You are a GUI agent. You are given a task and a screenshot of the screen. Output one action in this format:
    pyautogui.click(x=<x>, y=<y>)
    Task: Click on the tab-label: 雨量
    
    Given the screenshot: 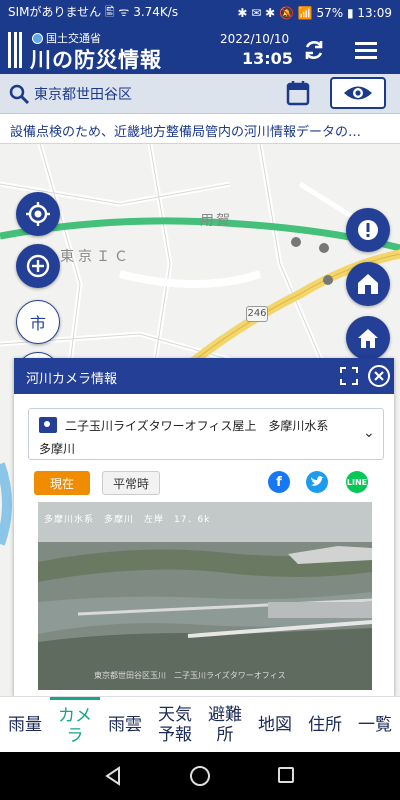 What is the action you would take?
    pyautogui.click(x=25, y=724)
    